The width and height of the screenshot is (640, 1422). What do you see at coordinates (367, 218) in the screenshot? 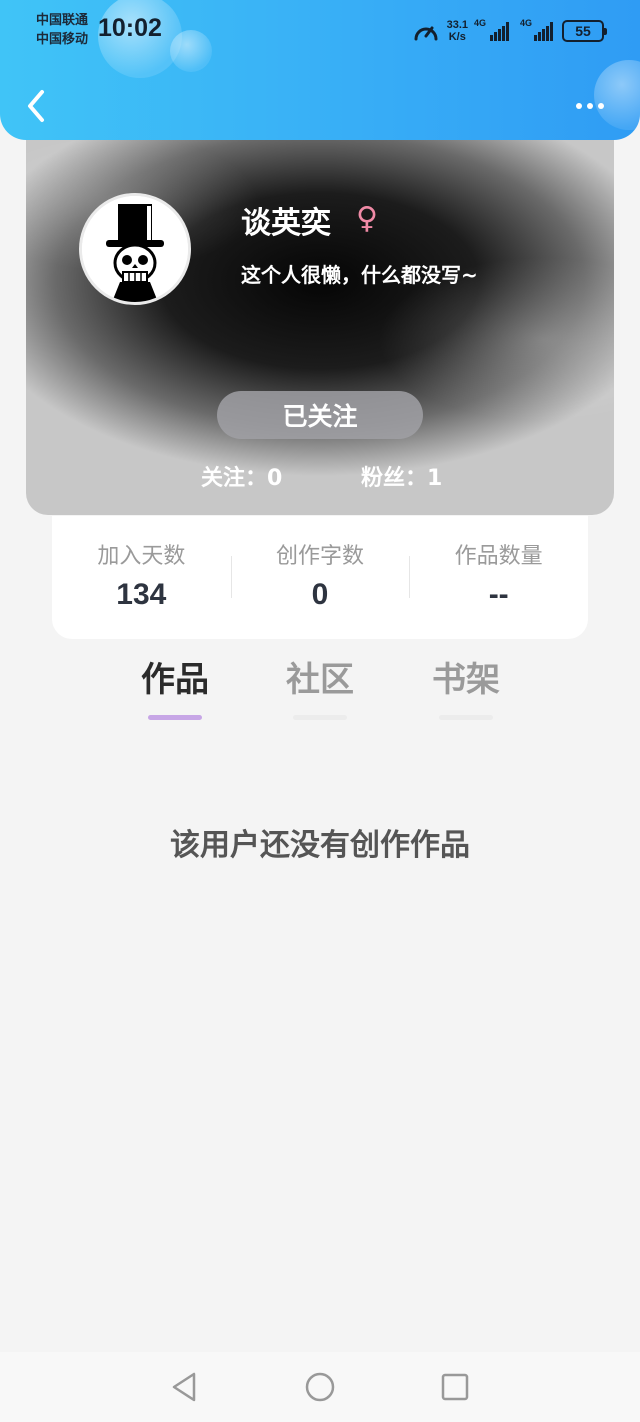
I see `female-icon: ♀` at bounding box center [367, 218].